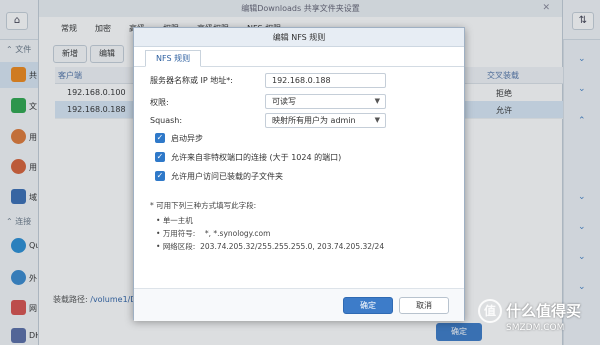 The image size is (600, 345). I want to click on watermark-text: 什么值得买, so click(544, 311).